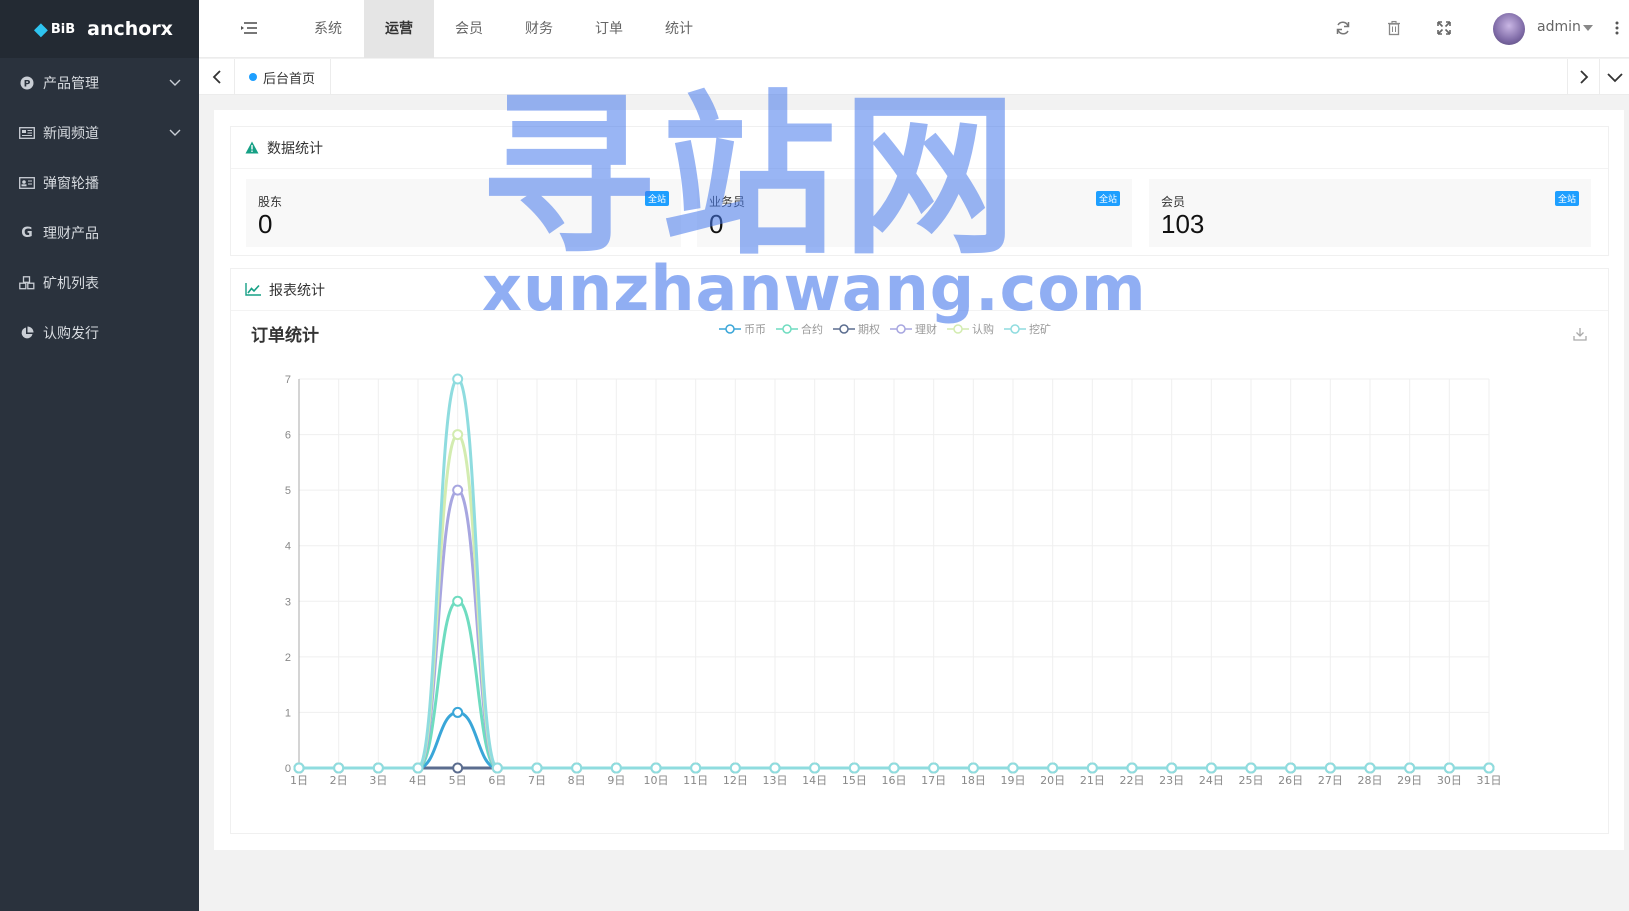 This screenshot has width=1629, height=911. What do you see at coordinates (1617, 28) in the screenshot?
I see `more-vertical-icon` at bounding box center [1617, 28].